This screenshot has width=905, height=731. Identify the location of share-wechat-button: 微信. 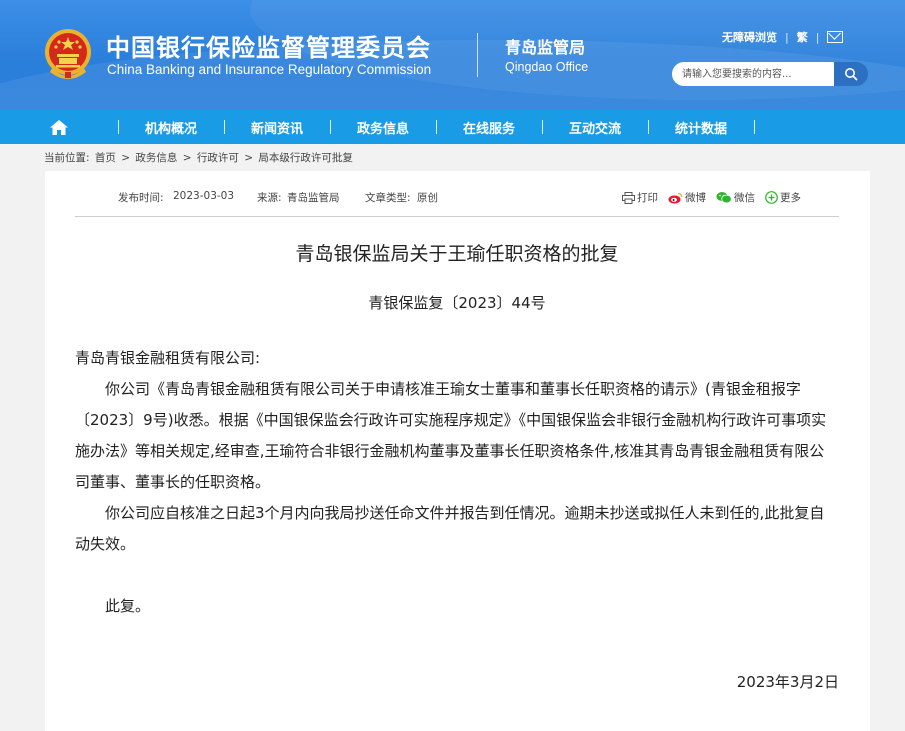
(735, 197).